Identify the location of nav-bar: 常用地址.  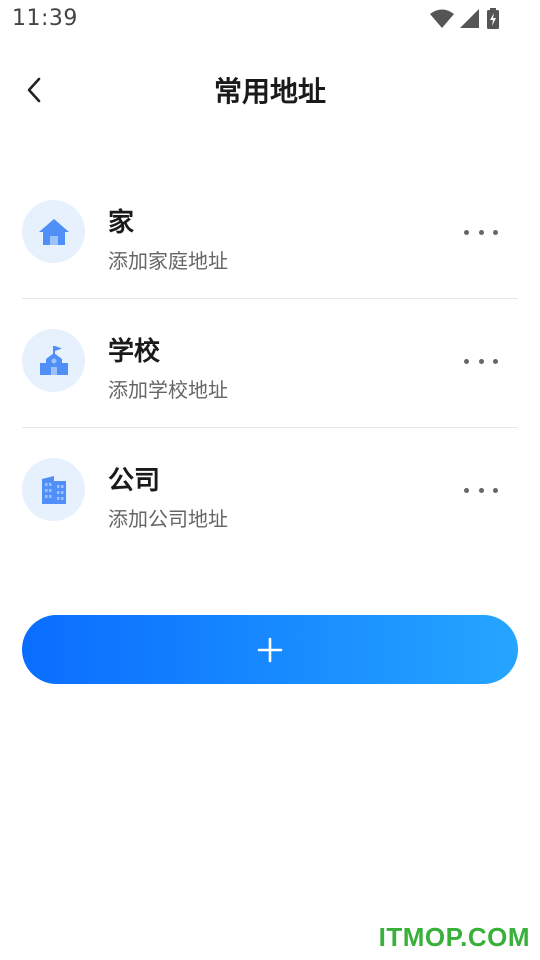
(270, 90).